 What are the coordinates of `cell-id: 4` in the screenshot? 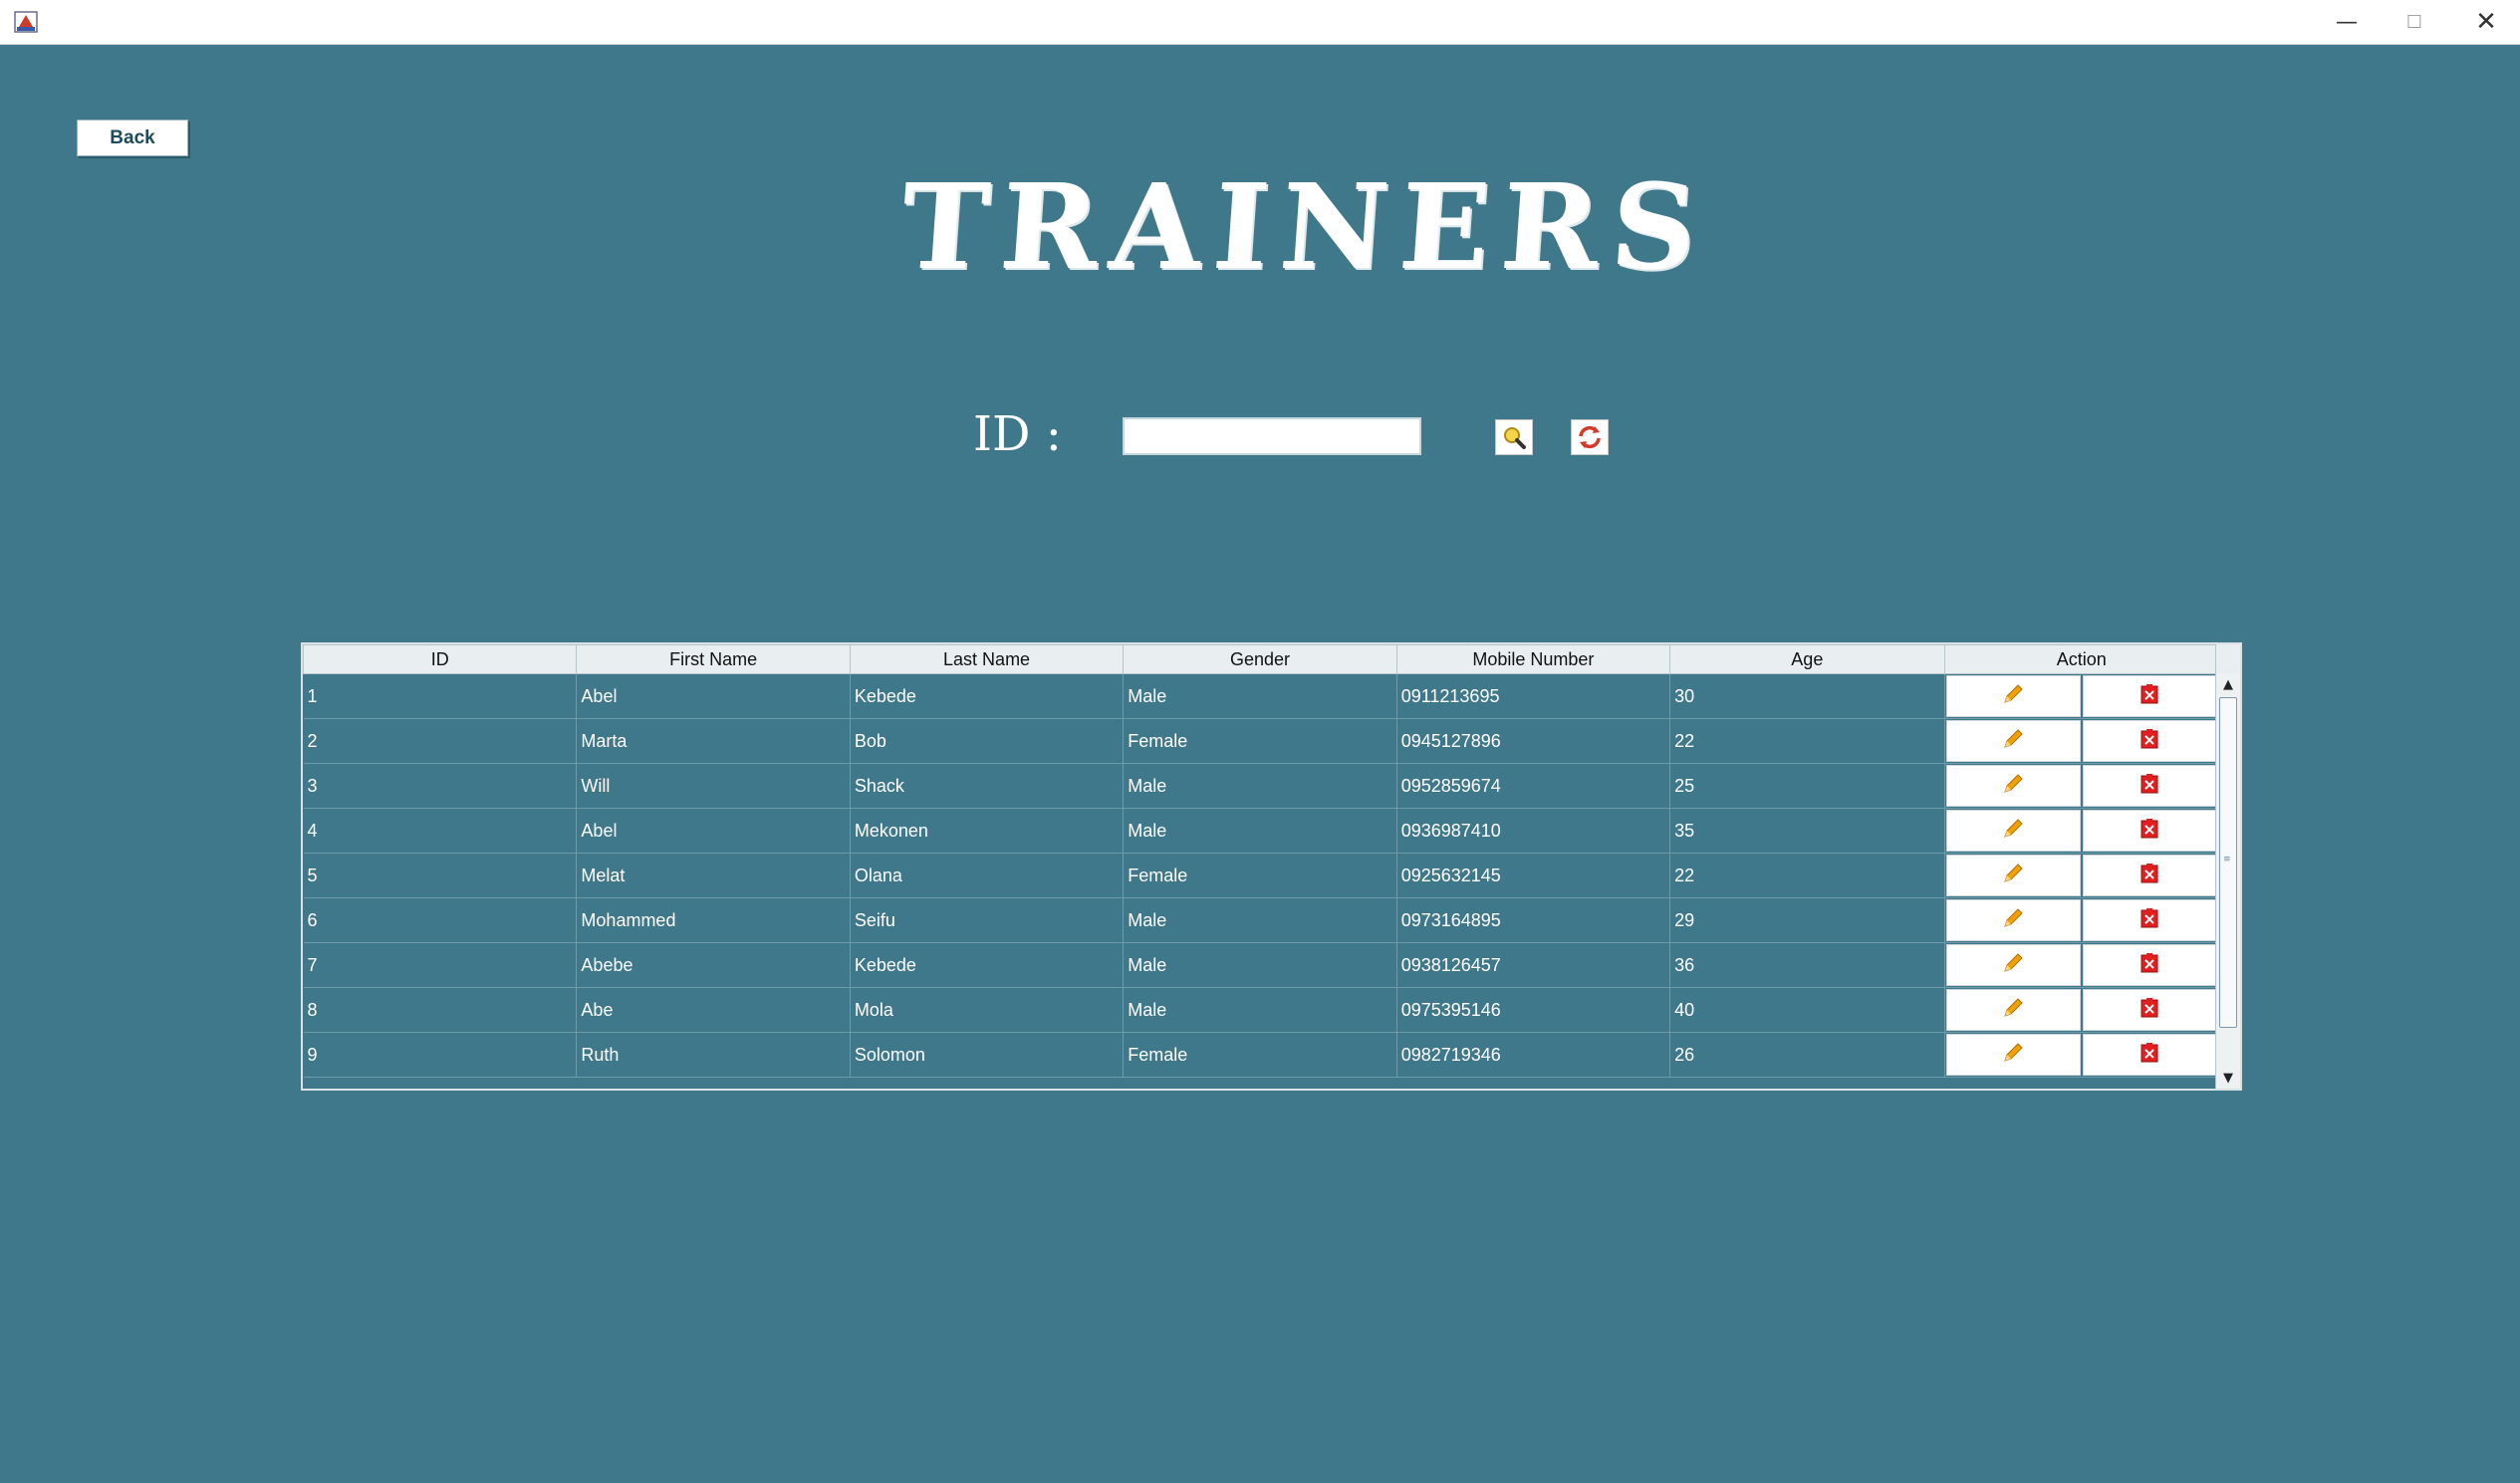 It's located at (440, 831).